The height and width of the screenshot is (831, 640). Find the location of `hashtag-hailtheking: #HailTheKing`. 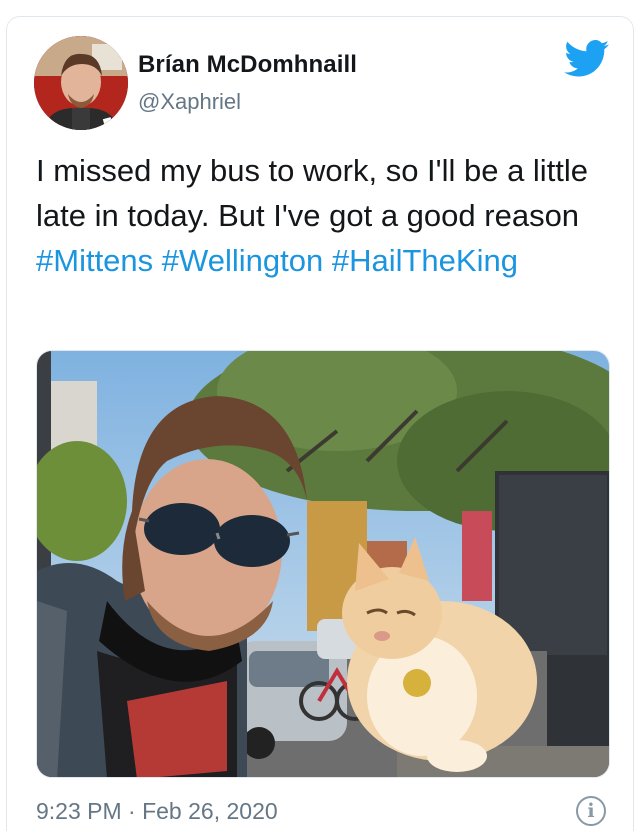

hashtag-hailtheking: #HailTheKing is located at coordinates (425, 260).